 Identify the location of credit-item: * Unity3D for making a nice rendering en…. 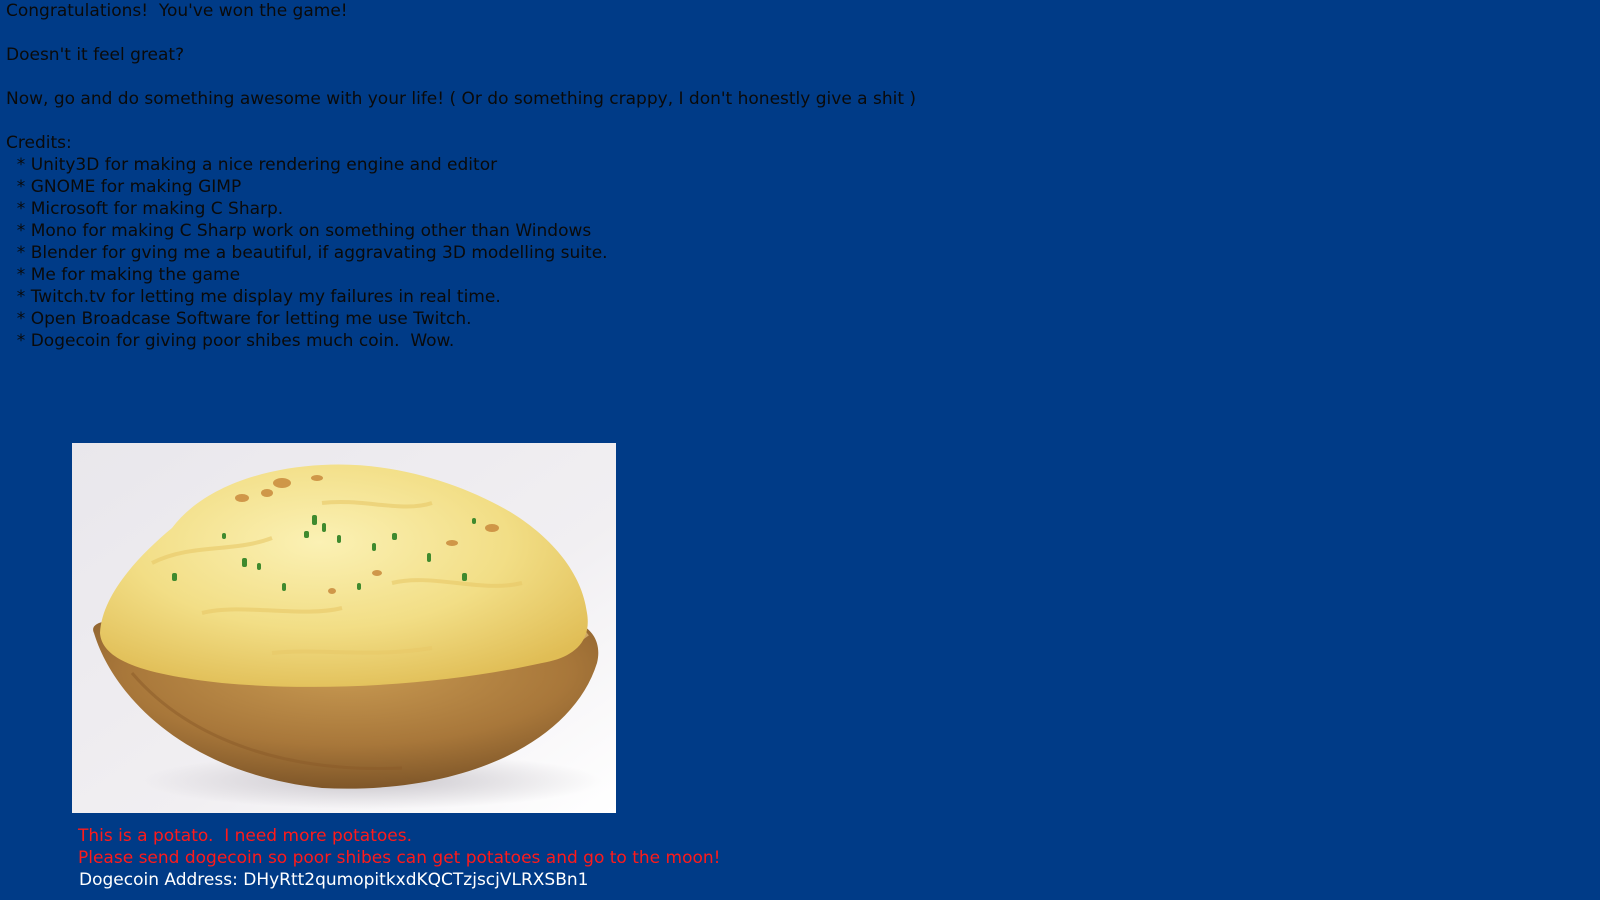
(252, 165).